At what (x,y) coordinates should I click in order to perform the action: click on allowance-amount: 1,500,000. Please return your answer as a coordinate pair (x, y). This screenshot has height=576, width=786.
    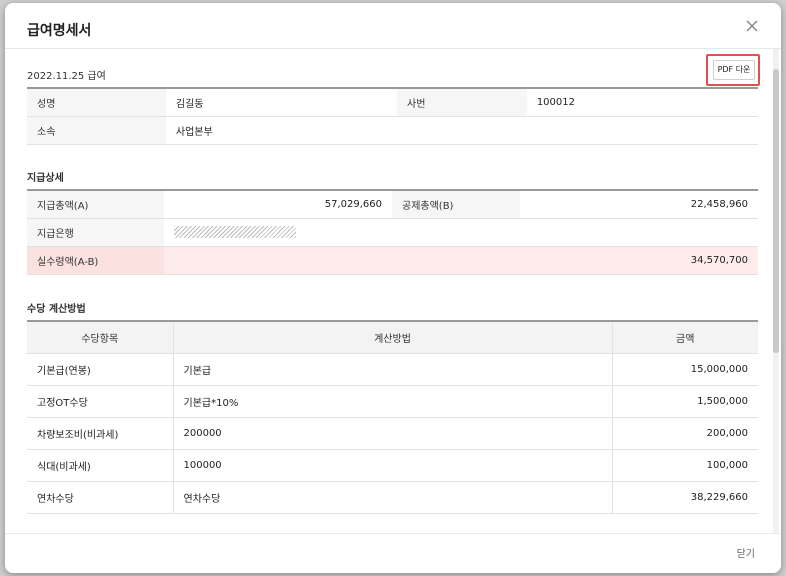
    Looking at the image, I should click on (685, 401).